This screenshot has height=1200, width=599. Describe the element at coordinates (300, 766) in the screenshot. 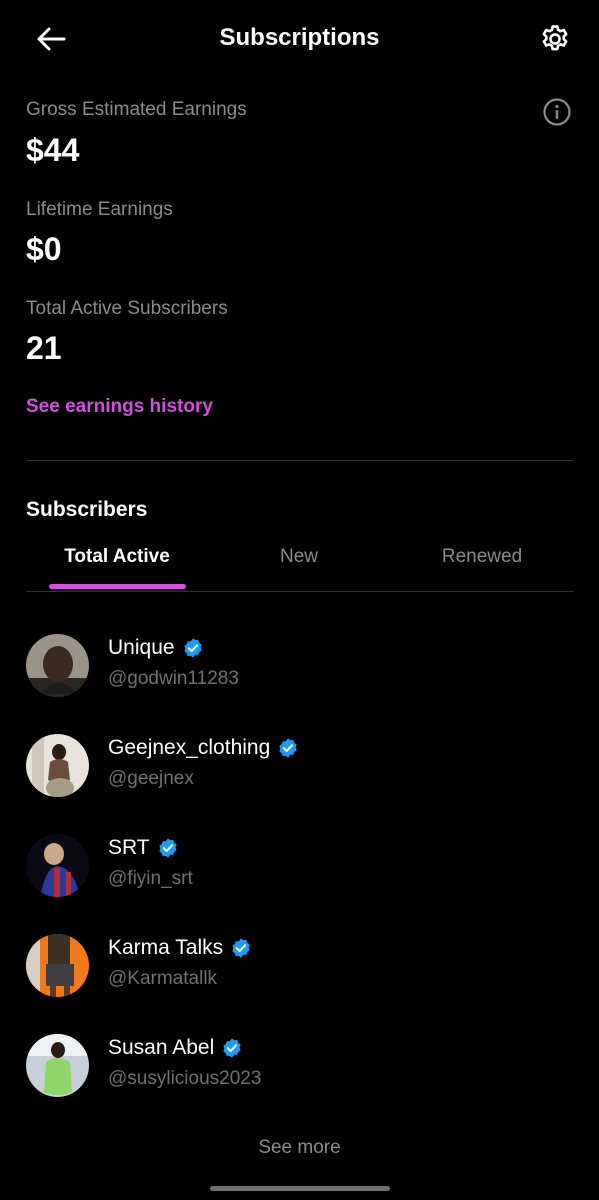

I see `subscriber-row: Geejnex_clothing @geejnex` at that location.